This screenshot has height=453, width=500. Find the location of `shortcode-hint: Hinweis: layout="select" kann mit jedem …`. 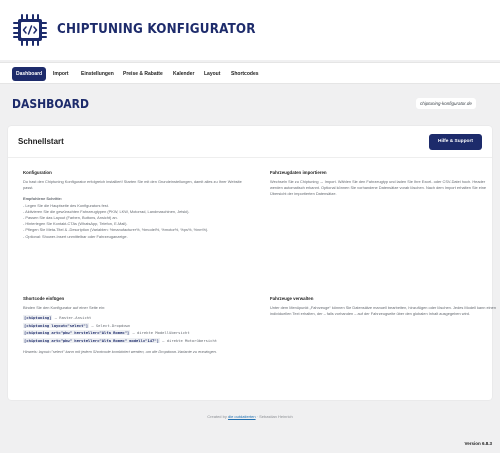

shortcode-hint: Hinweis: layout="select" kann mit jedem … is located at coordinates (120, 351).